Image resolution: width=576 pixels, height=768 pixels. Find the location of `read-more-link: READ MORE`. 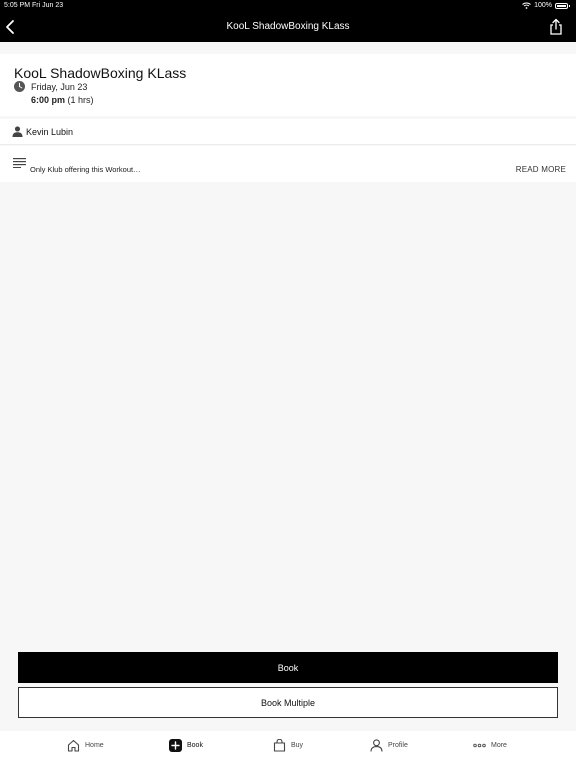

read-more-link: READ MORE is located at coordinates (541, 169).